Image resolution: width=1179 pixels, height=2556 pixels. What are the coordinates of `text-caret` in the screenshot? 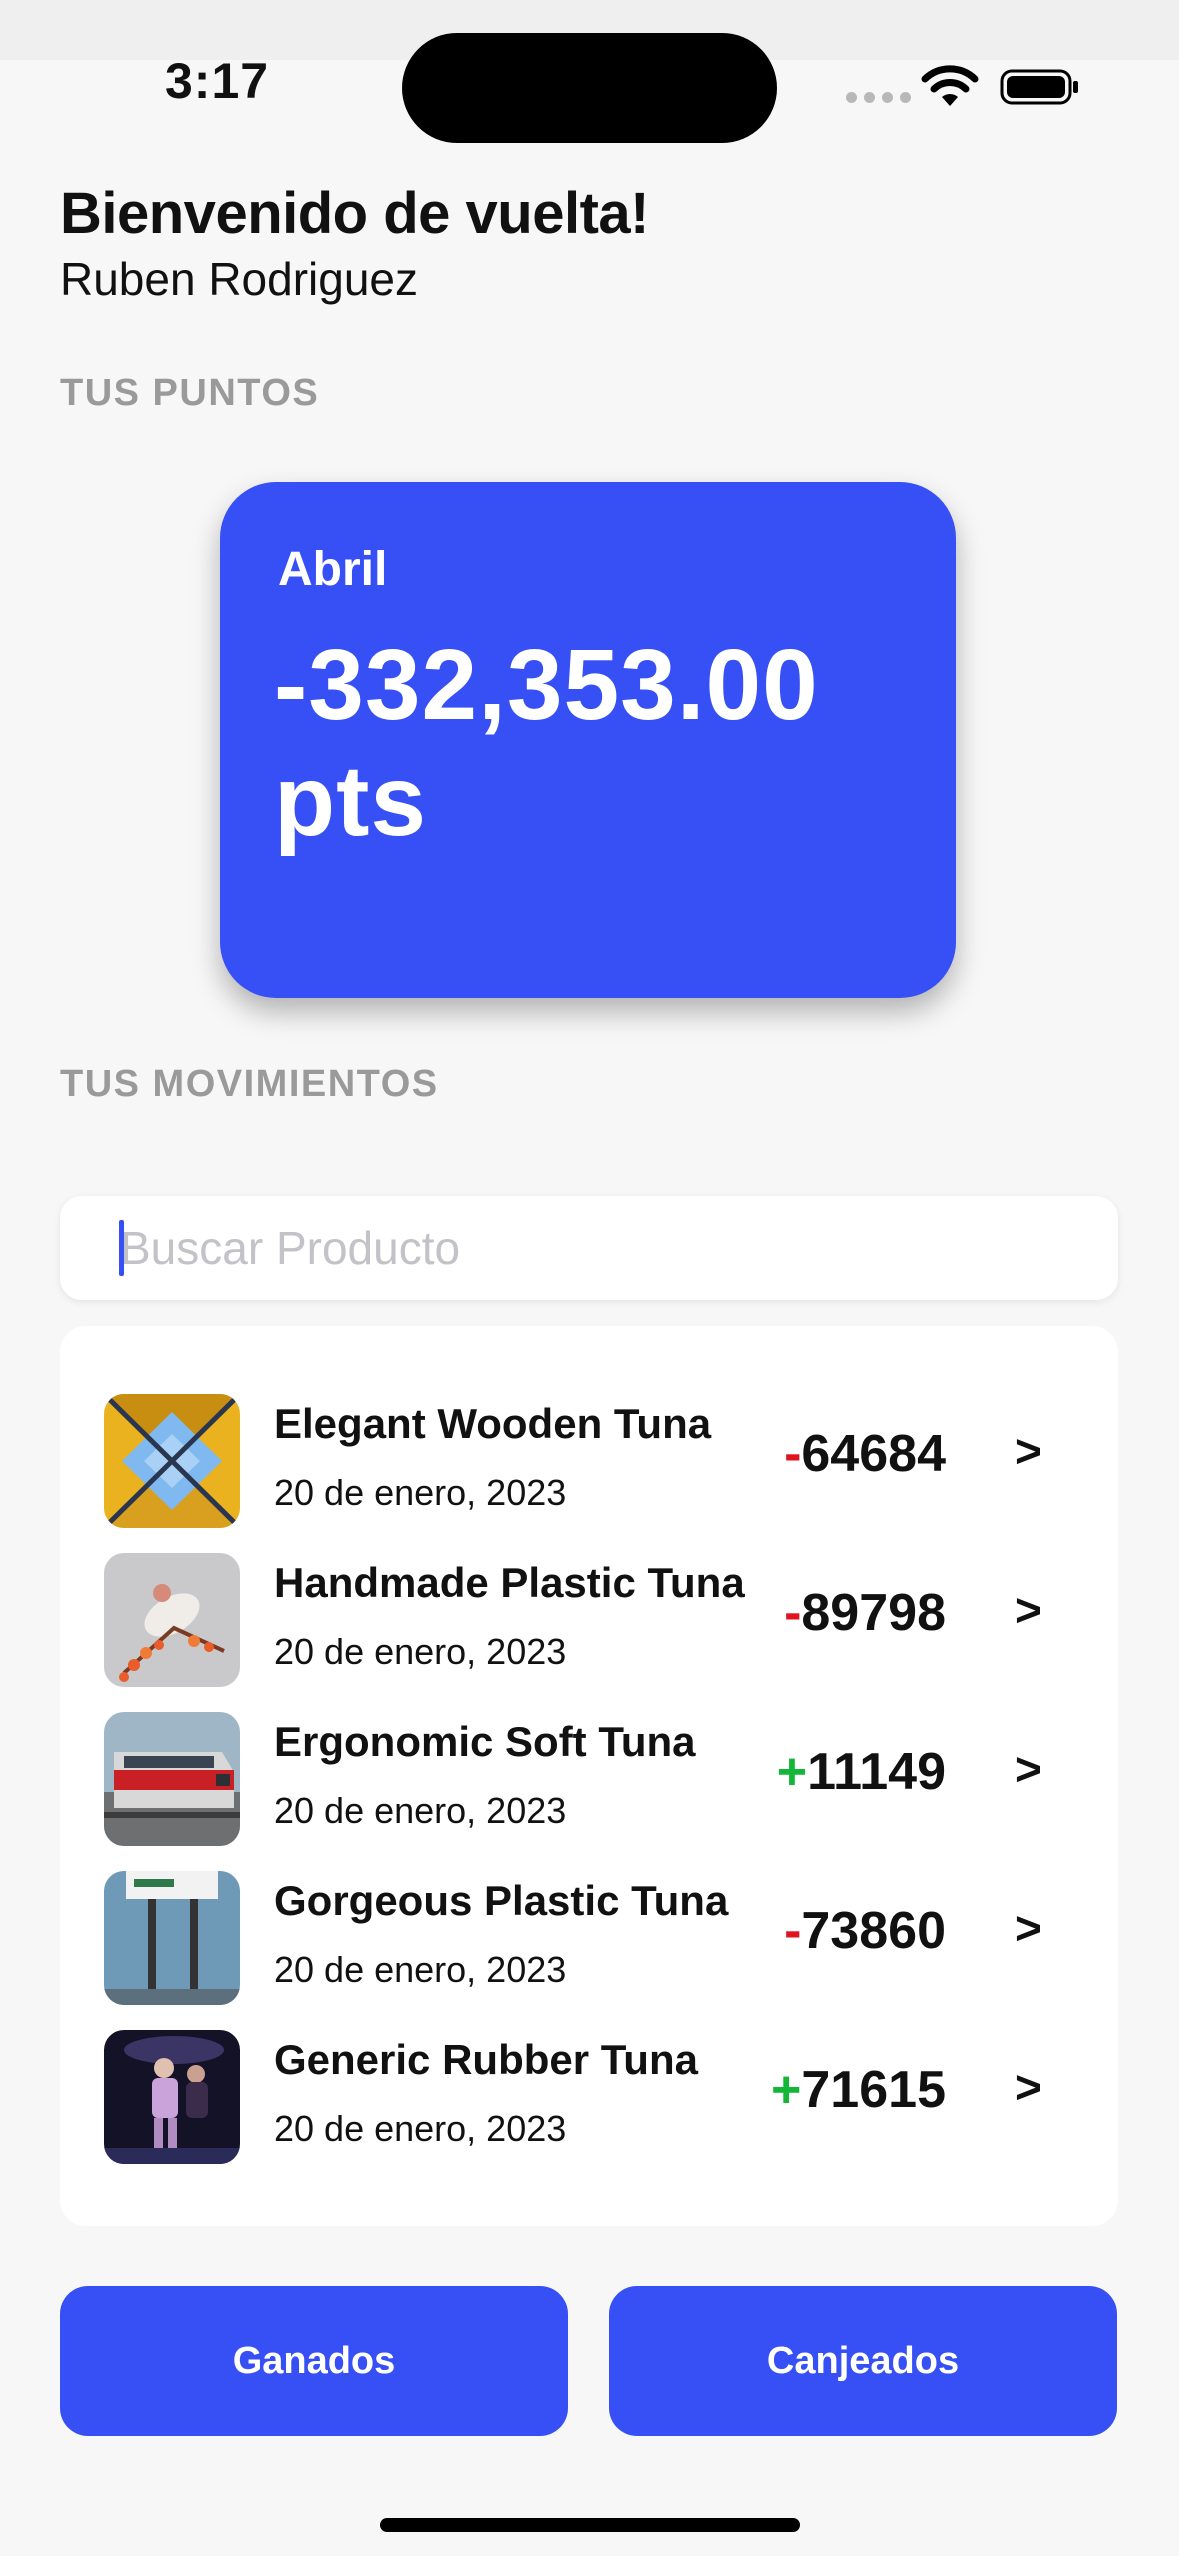 It's located at (121, 1248).